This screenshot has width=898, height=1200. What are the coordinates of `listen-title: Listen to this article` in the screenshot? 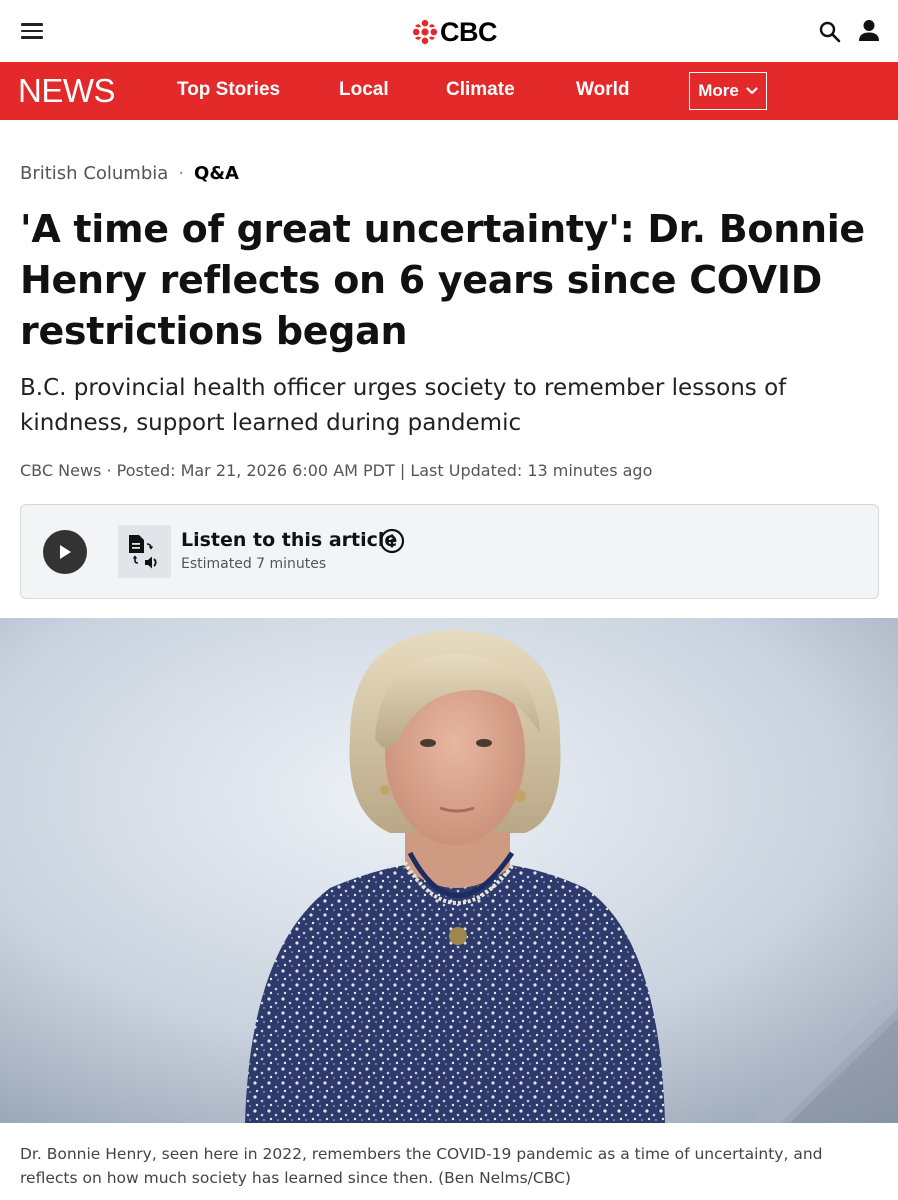 It's located at (289, 540).